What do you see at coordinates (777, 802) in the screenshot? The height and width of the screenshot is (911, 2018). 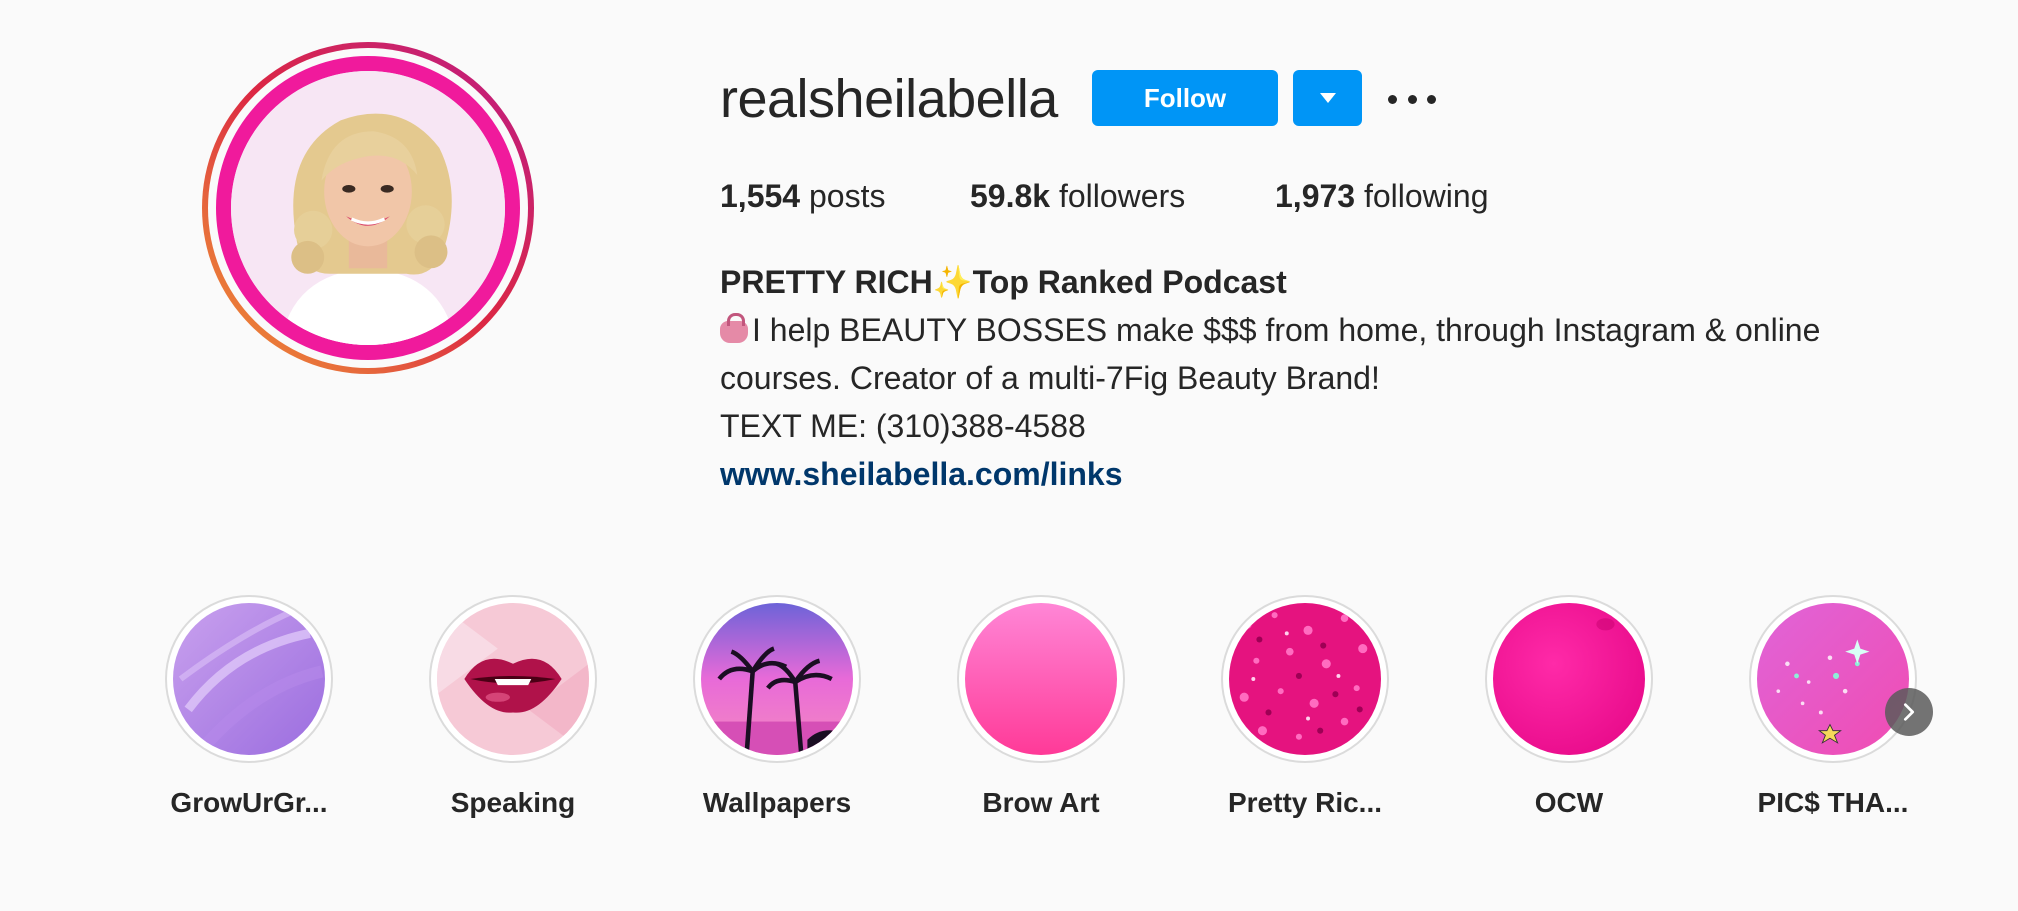 I see `highlight-label: Wallpapers` at bounding box center [777, 802].